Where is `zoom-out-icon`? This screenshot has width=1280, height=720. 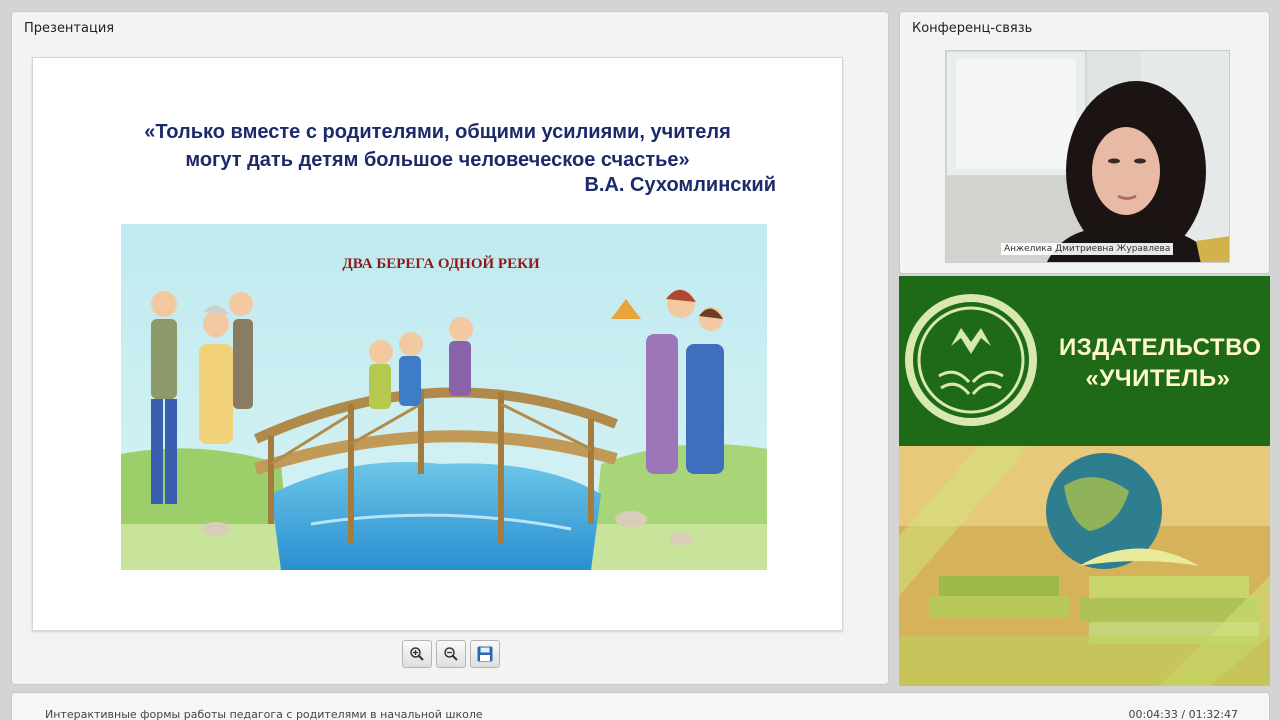
zoom-out-icon is located at coordinates (451, 654).